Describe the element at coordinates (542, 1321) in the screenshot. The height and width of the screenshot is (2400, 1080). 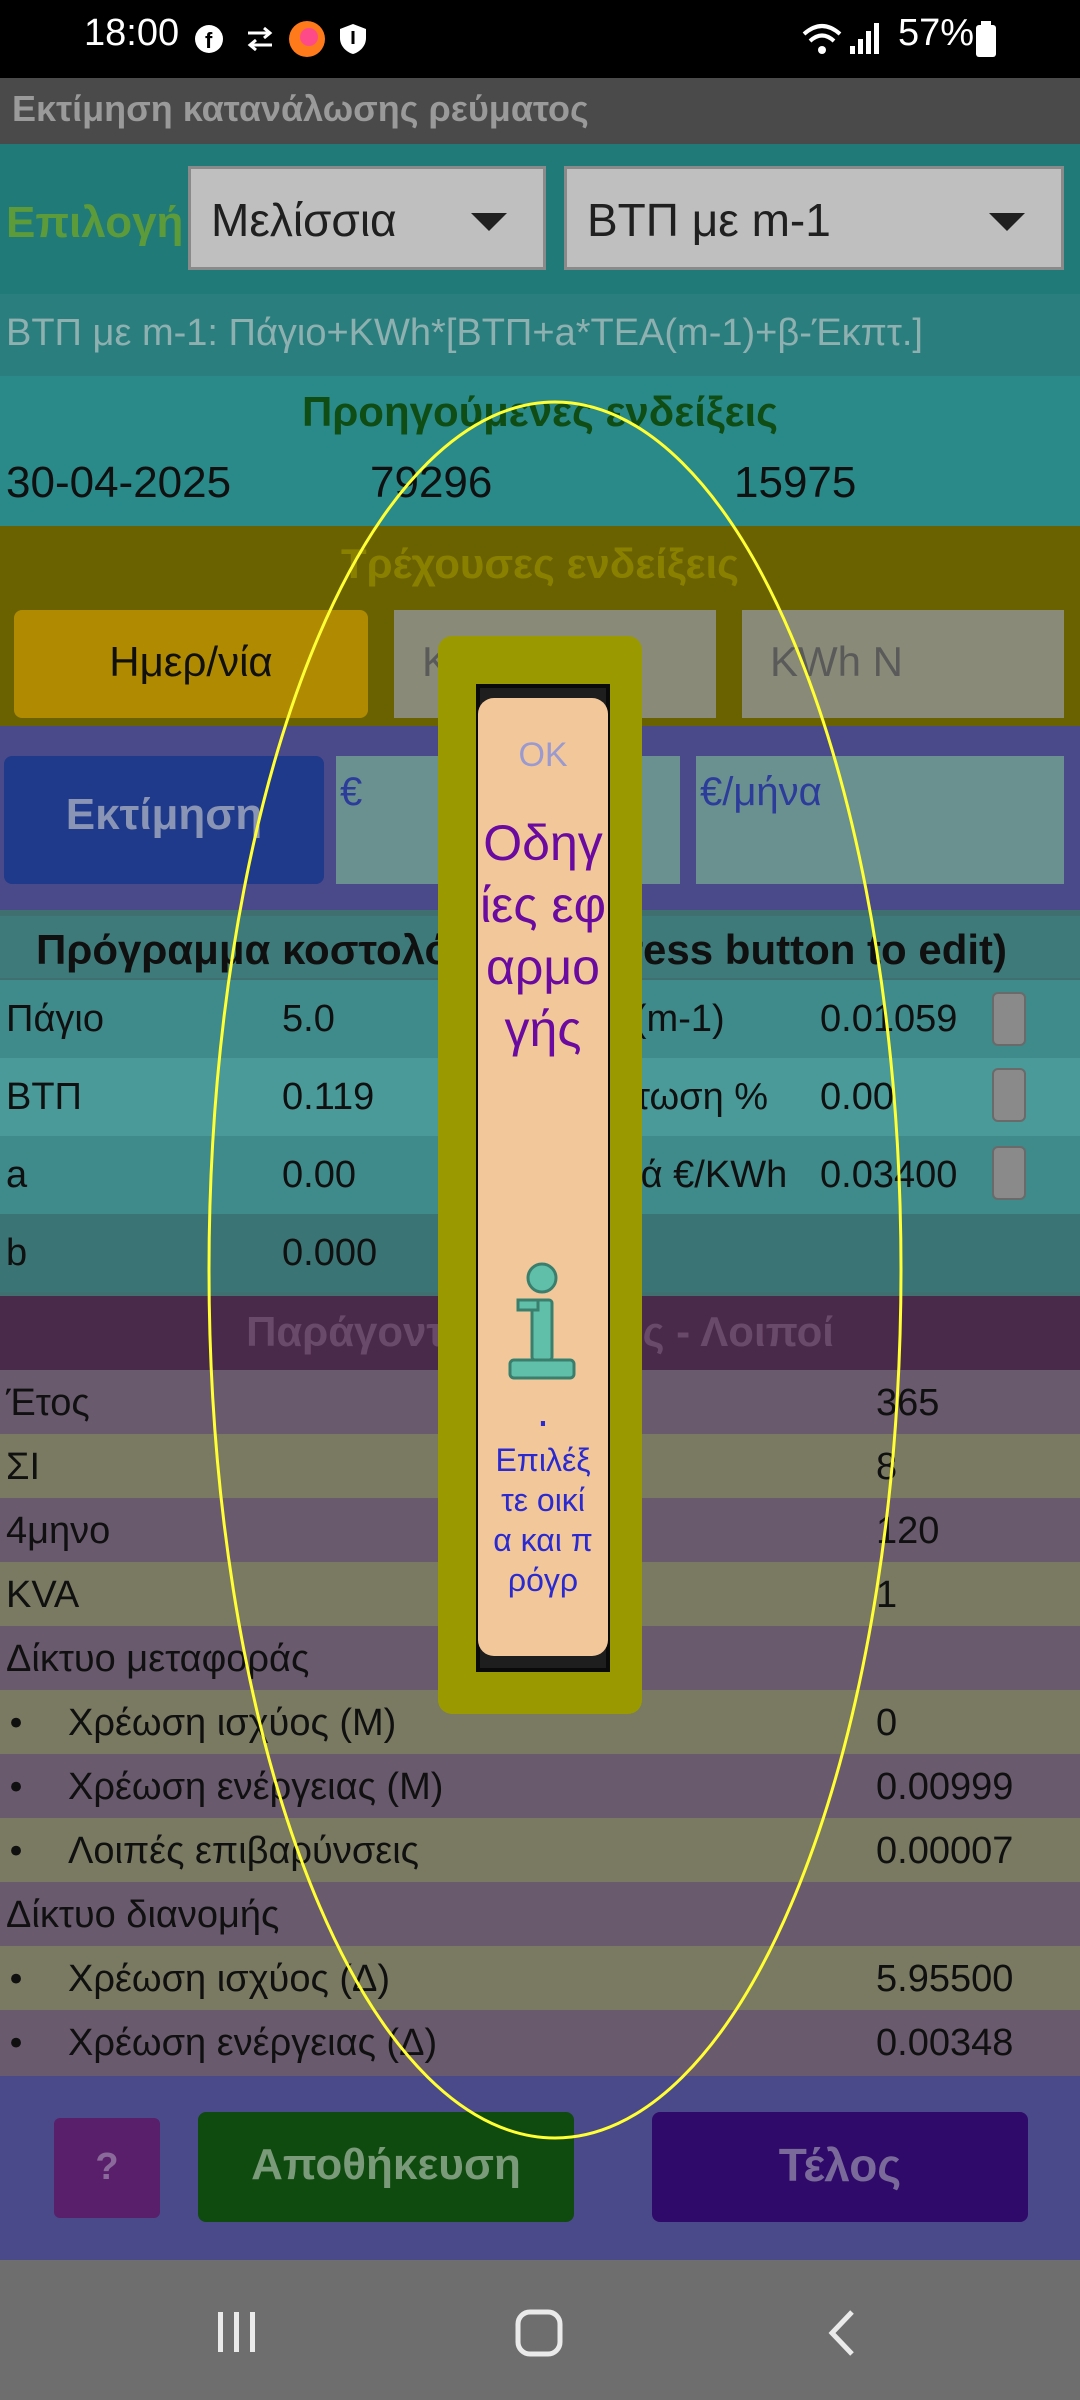
I see `info-icon` at that location.